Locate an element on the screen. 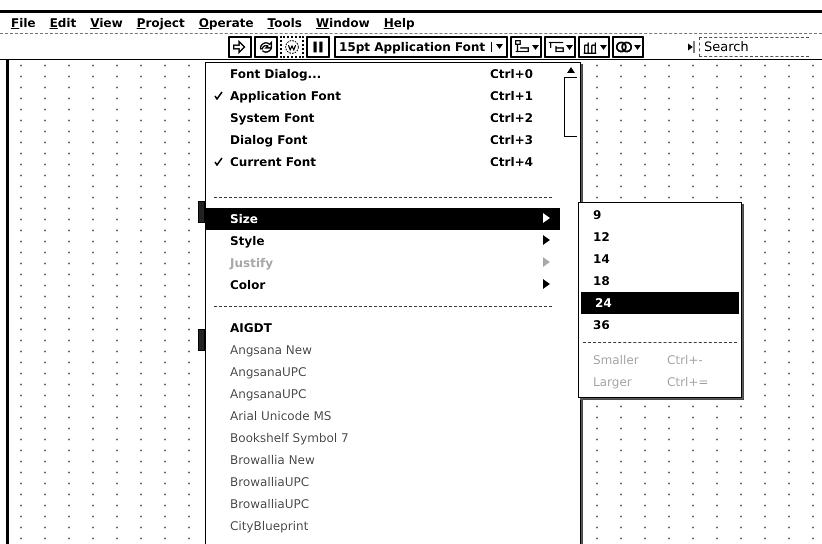 The height and width of the screenshot is (544, 822). highlight-execution-button is located at coordinates (292, 47).